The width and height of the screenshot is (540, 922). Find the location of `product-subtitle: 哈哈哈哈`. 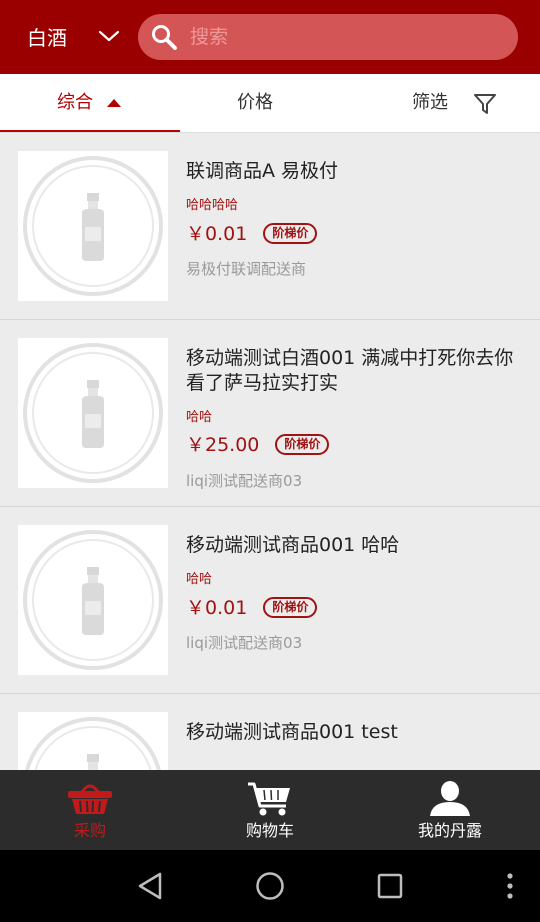

product-subtitle: 哈哈哈哈 is located at coordinates (212, 205).